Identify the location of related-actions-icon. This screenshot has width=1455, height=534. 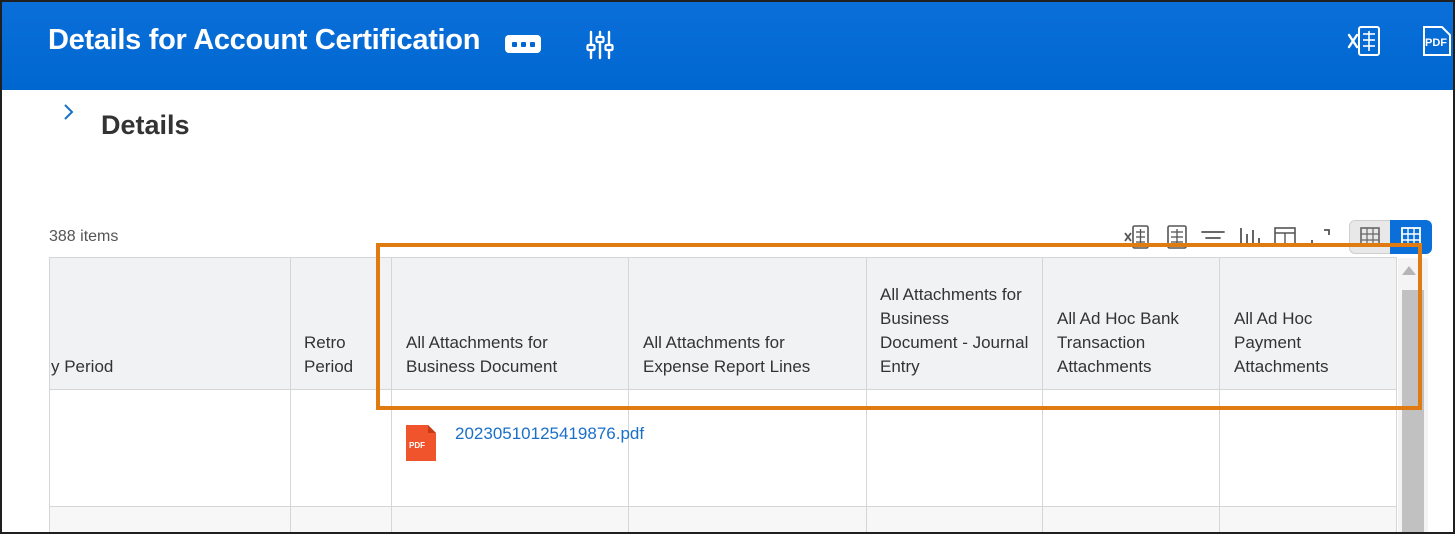
(600, 45).